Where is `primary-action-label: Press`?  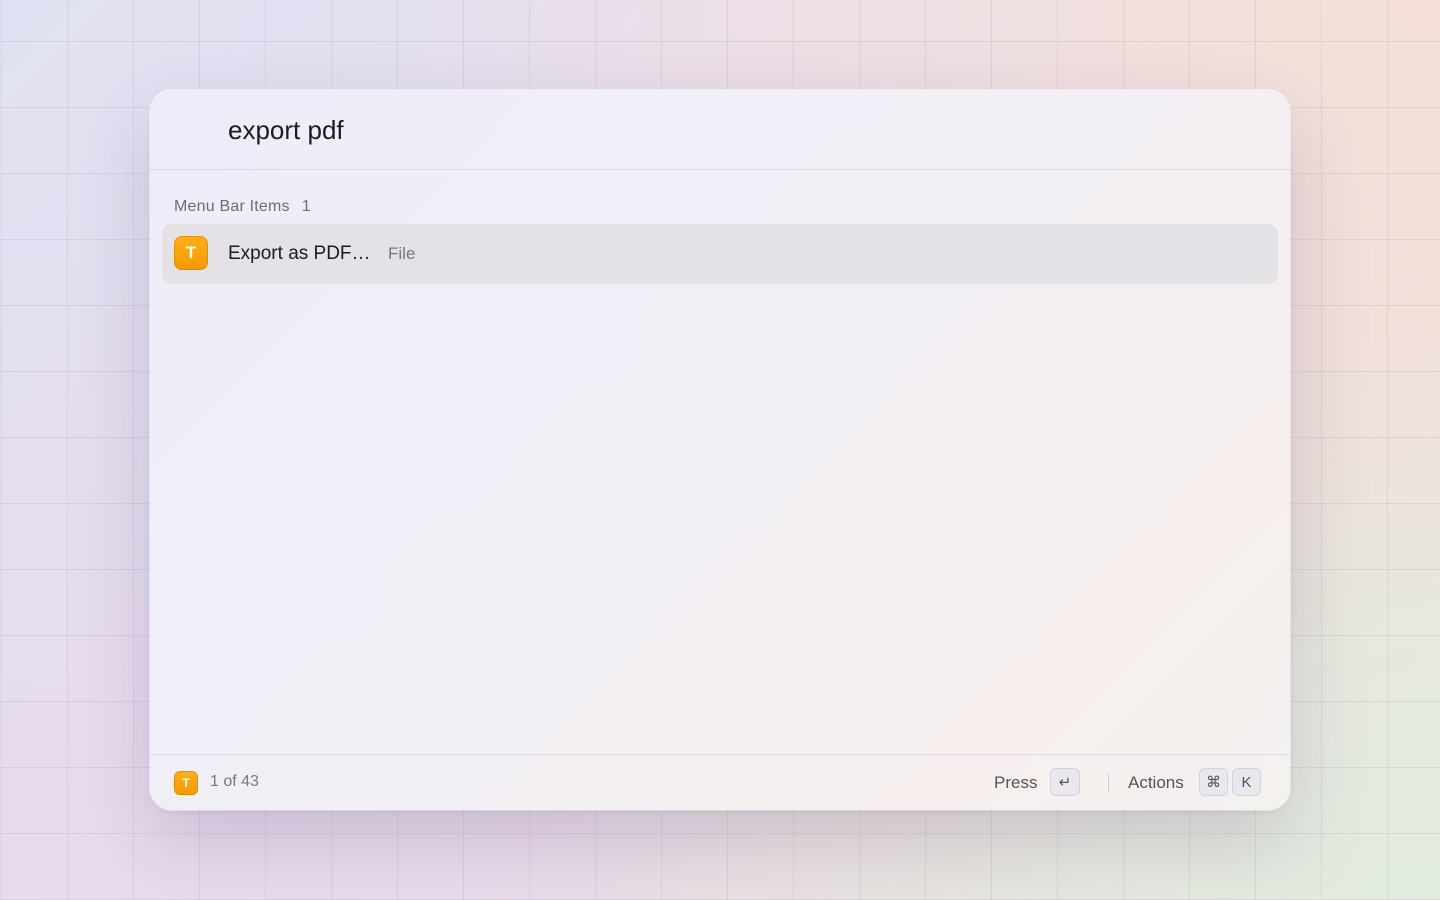
primary-action-label: Press is located at coordinates (1015, 783).